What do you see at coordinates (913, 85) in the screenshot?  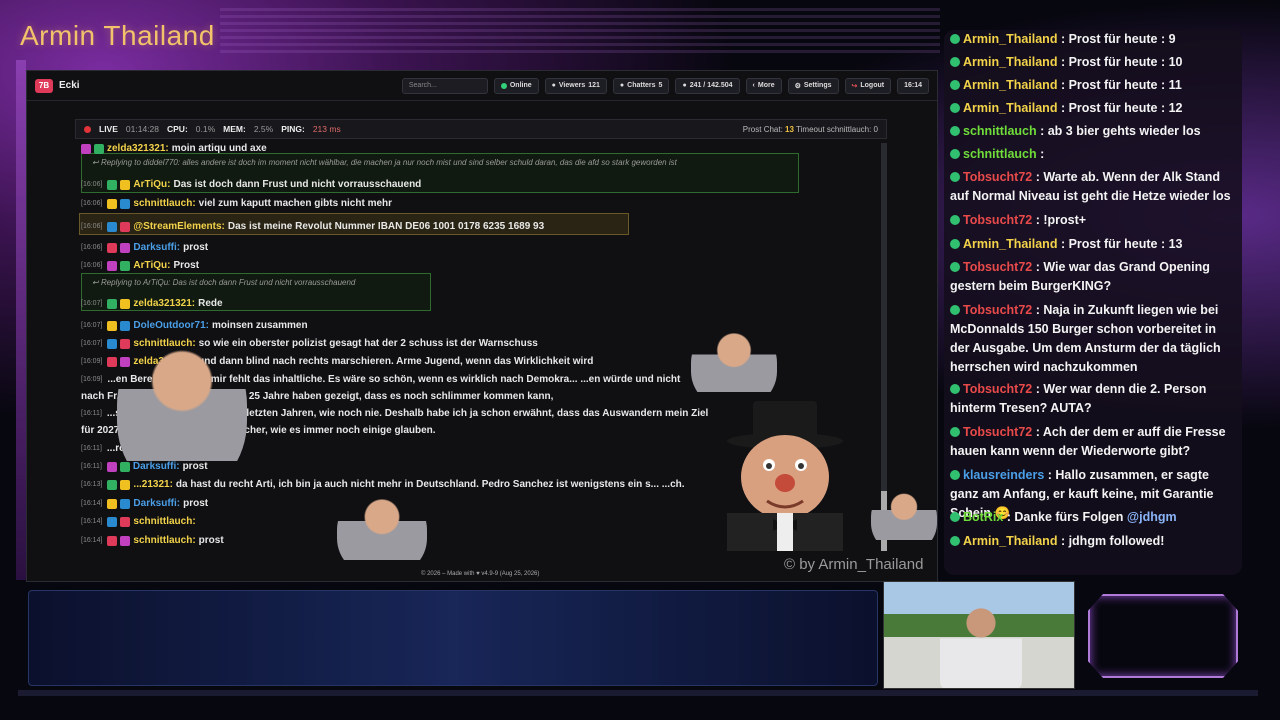 I see `clock: 16:14` at bounding box center [913, 85].